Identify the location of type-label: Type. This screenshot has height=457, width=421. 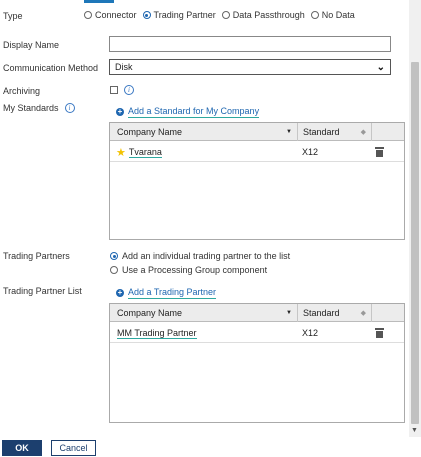
(13, 16).